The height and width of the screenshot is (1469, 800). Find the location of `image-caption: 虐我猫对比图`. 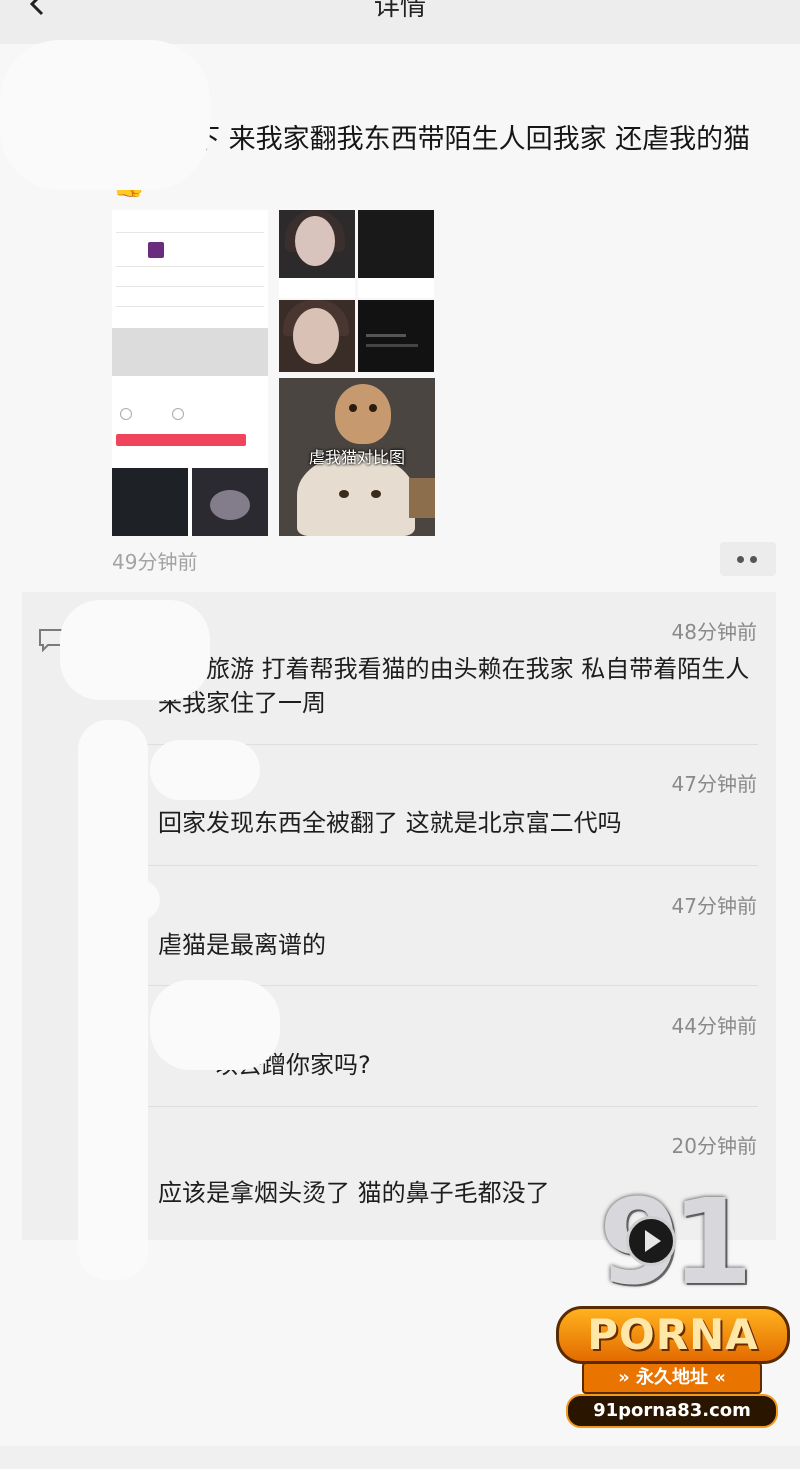

image-caption: 虐我猫对比图 is located at coordinates (356, 457).